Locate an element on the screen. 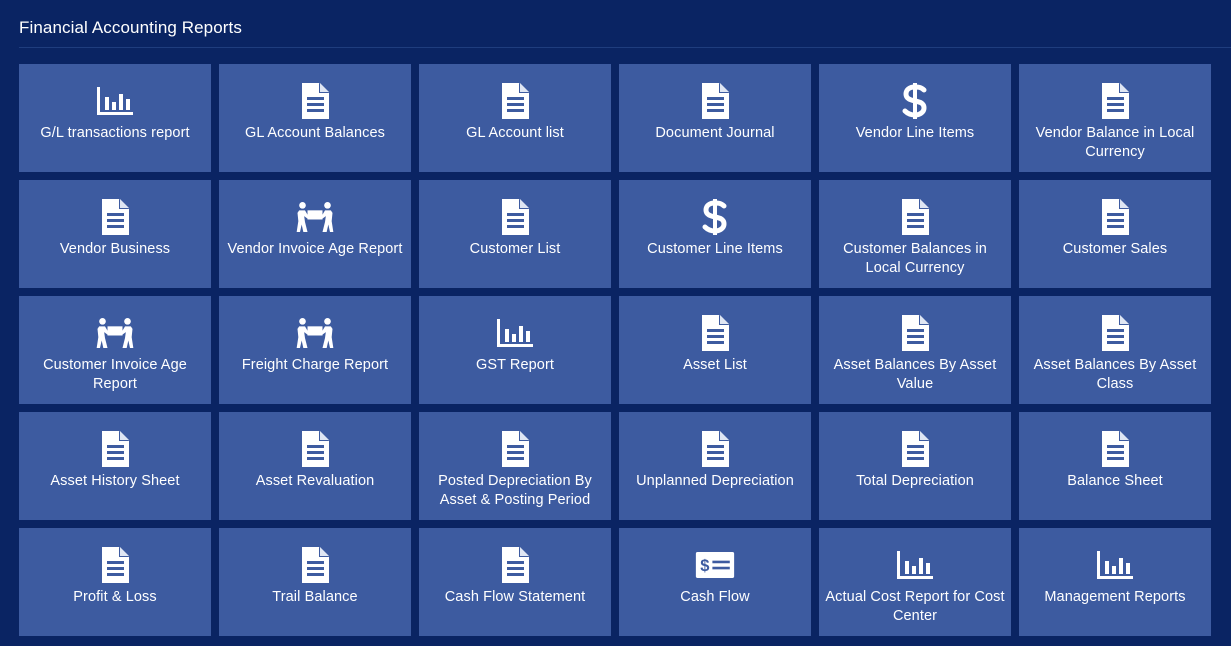  report-tile-asset-balances-by-asset-value: Asset Balances By Asset Value is located at coordinates (915, 350).